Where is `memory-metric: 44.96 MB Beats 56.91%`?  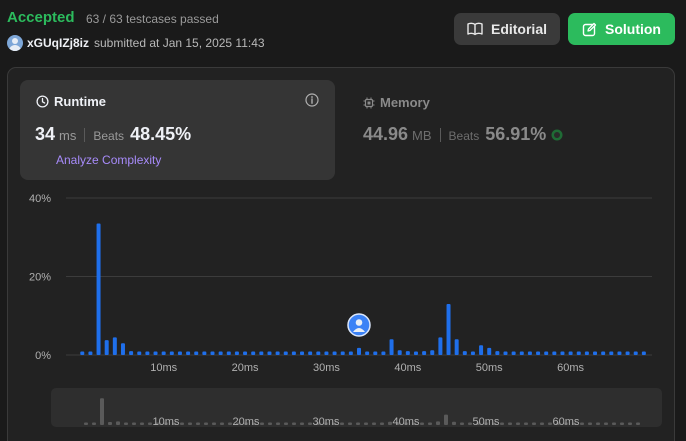 memory-metric: 44.96 MB Beats 56.91% is located at coordinates (463, 134).